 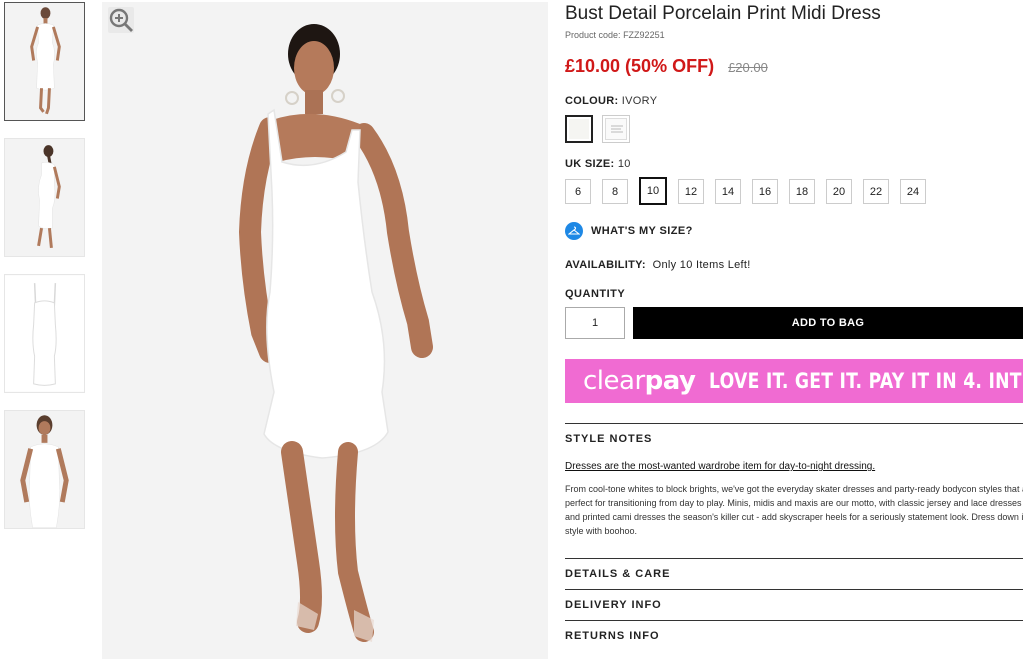 What do you see at coordinates (828, 323) in the screenshot?
I see `add-to-bag-button: ADD TO BAG` at bounding box center [828, 323].